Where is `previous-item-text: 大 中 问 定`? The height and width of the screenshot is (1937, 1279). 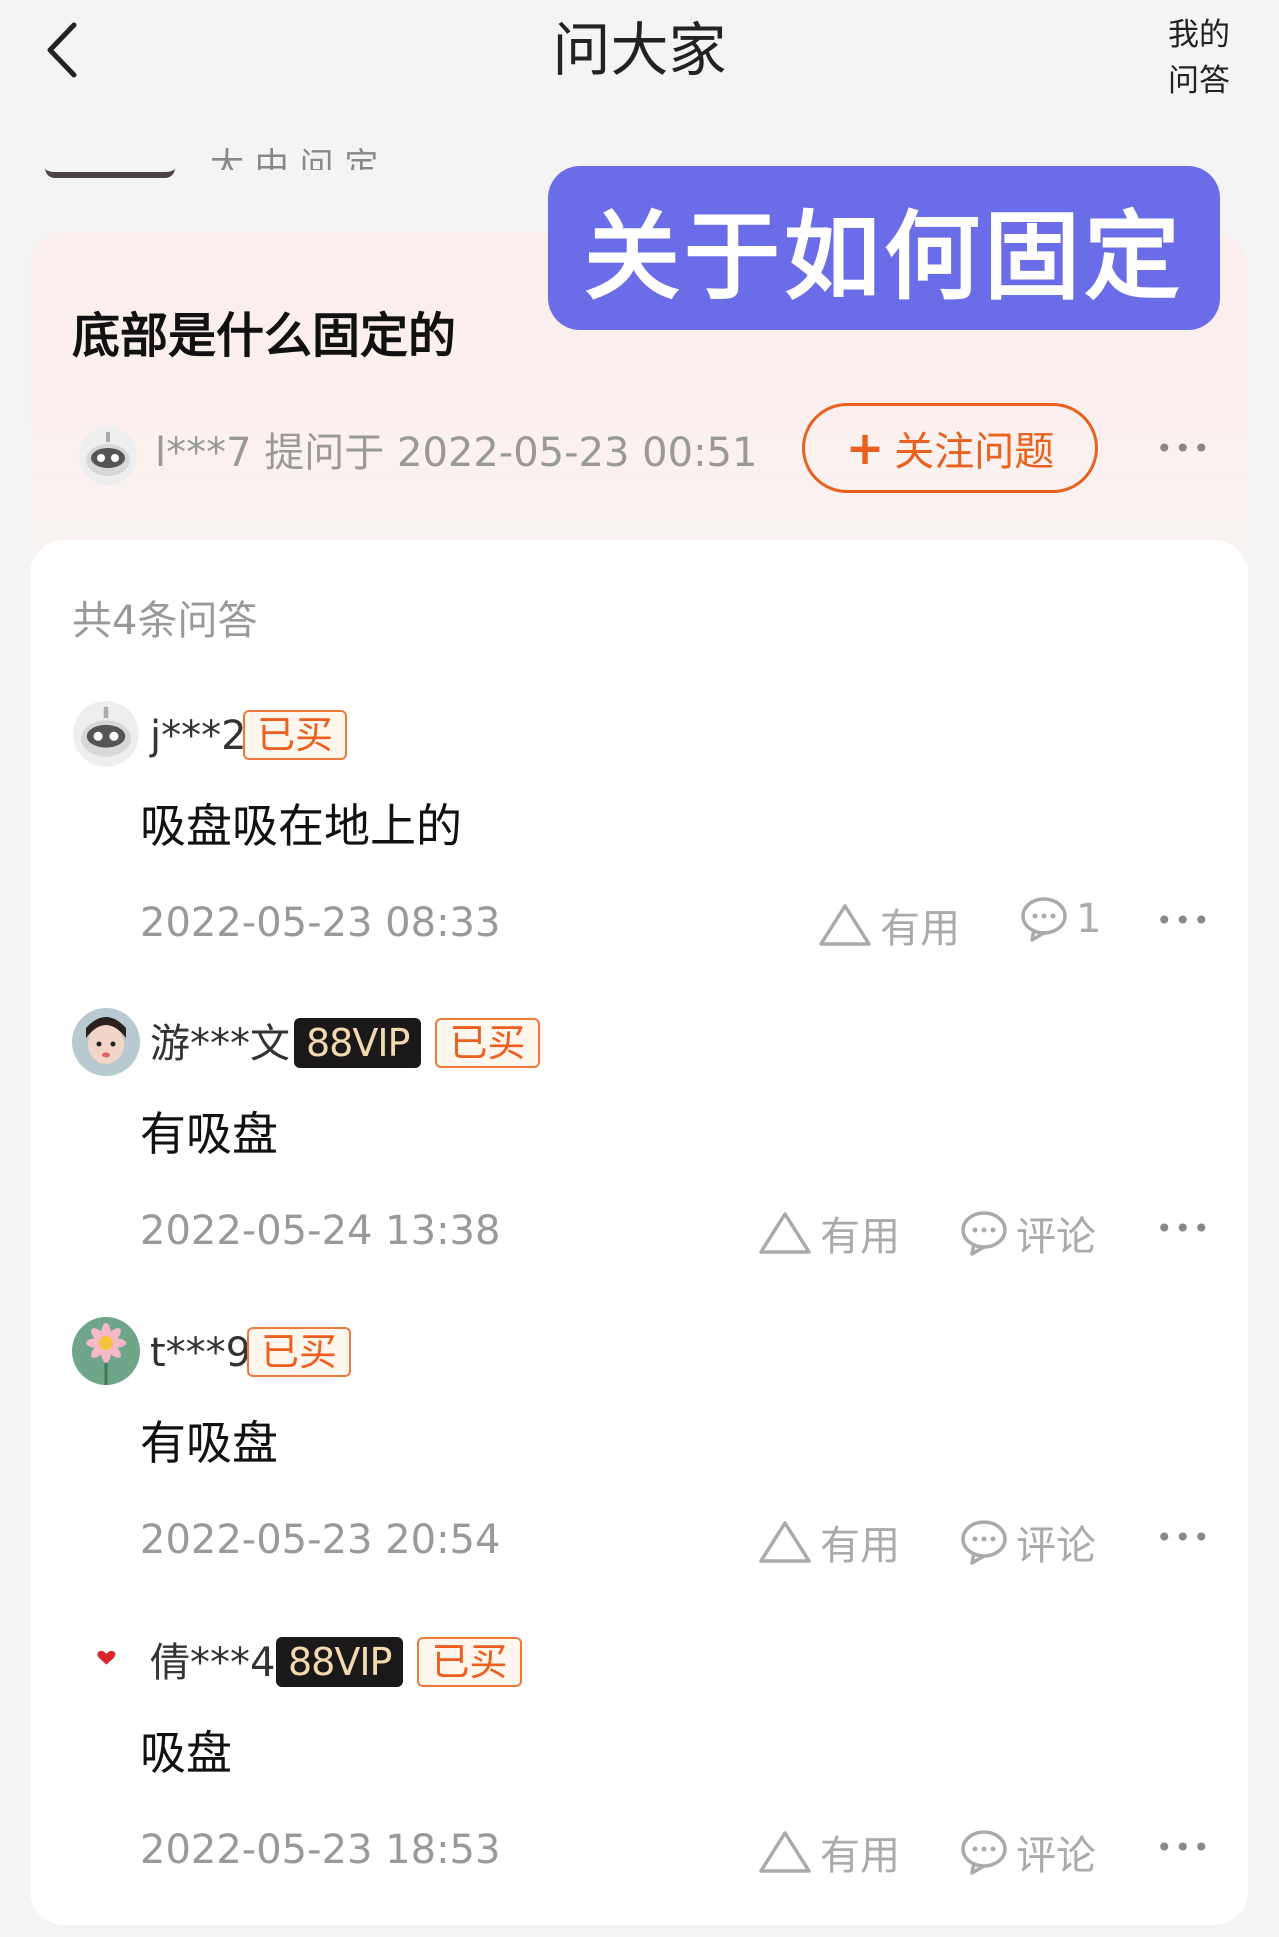
previous-item-text: 大 中 问 定 is located at coordinates (294, 158).